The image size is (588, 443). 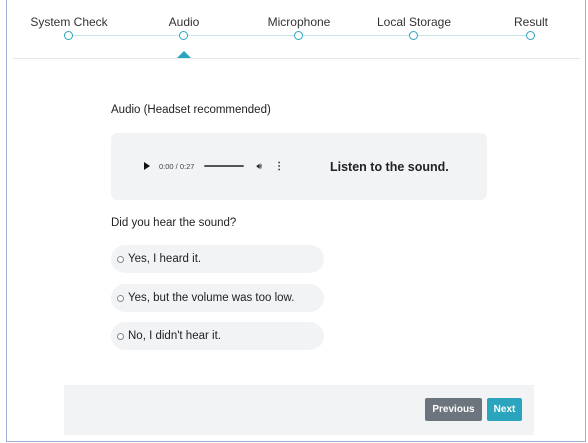 I want to click on step-audio: Audio, so click(x=184, y=27).